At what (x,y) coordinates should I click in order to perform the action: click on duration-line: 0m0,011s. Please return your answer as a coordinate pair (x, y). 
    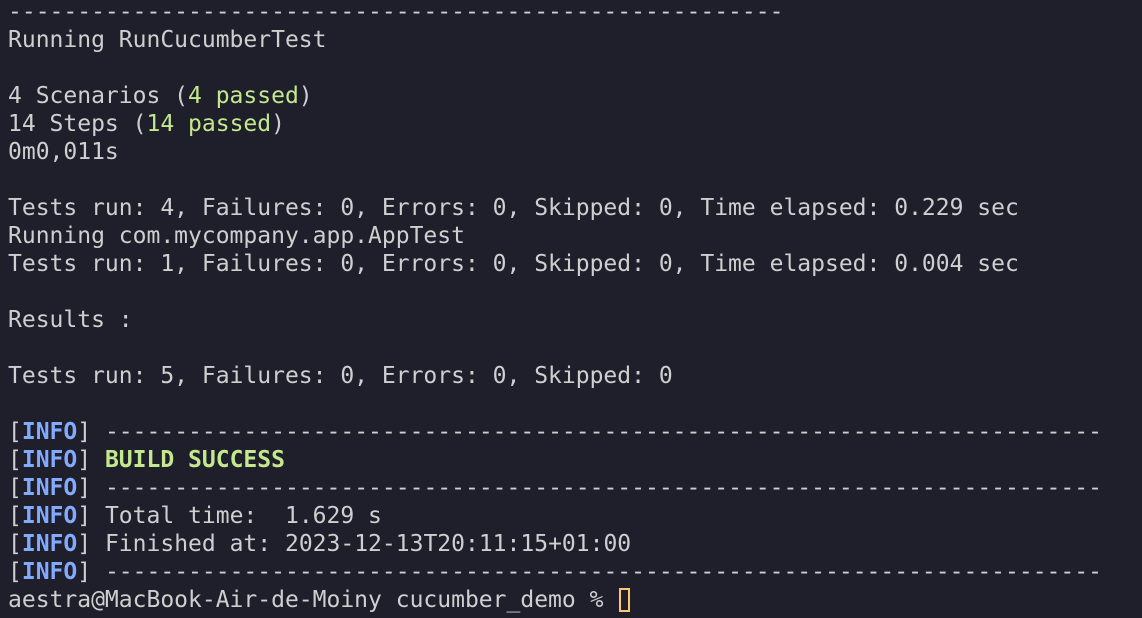
    Looking at the image, I should click on (63, 152).